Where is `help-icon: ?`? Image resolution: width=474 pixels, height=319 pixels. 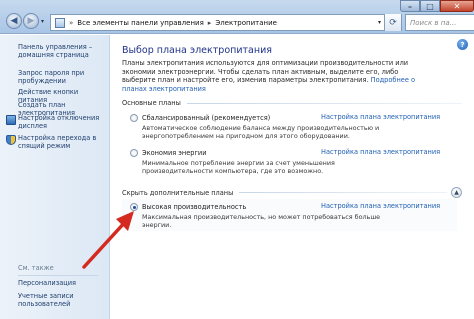 help-icon: ? is located at coordinates (462, 44).